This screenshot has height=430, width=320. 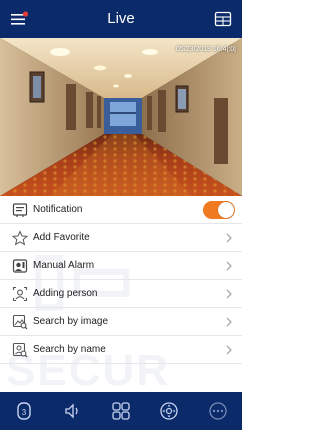 I want to click on layout-button, so click(x=121, y=411).